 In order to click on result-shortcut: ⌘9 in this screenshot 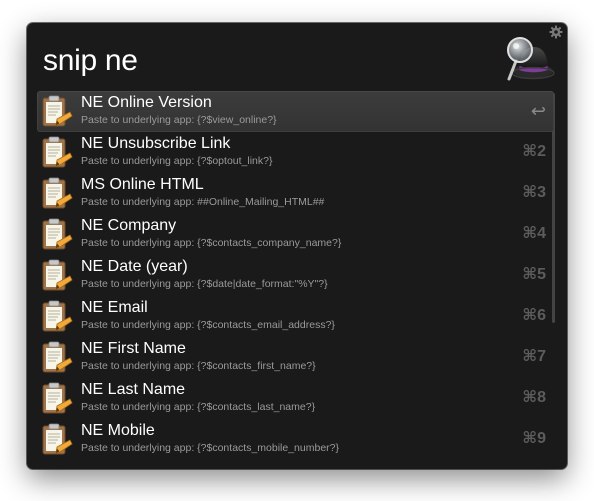, I will do `click(534, 438)`.